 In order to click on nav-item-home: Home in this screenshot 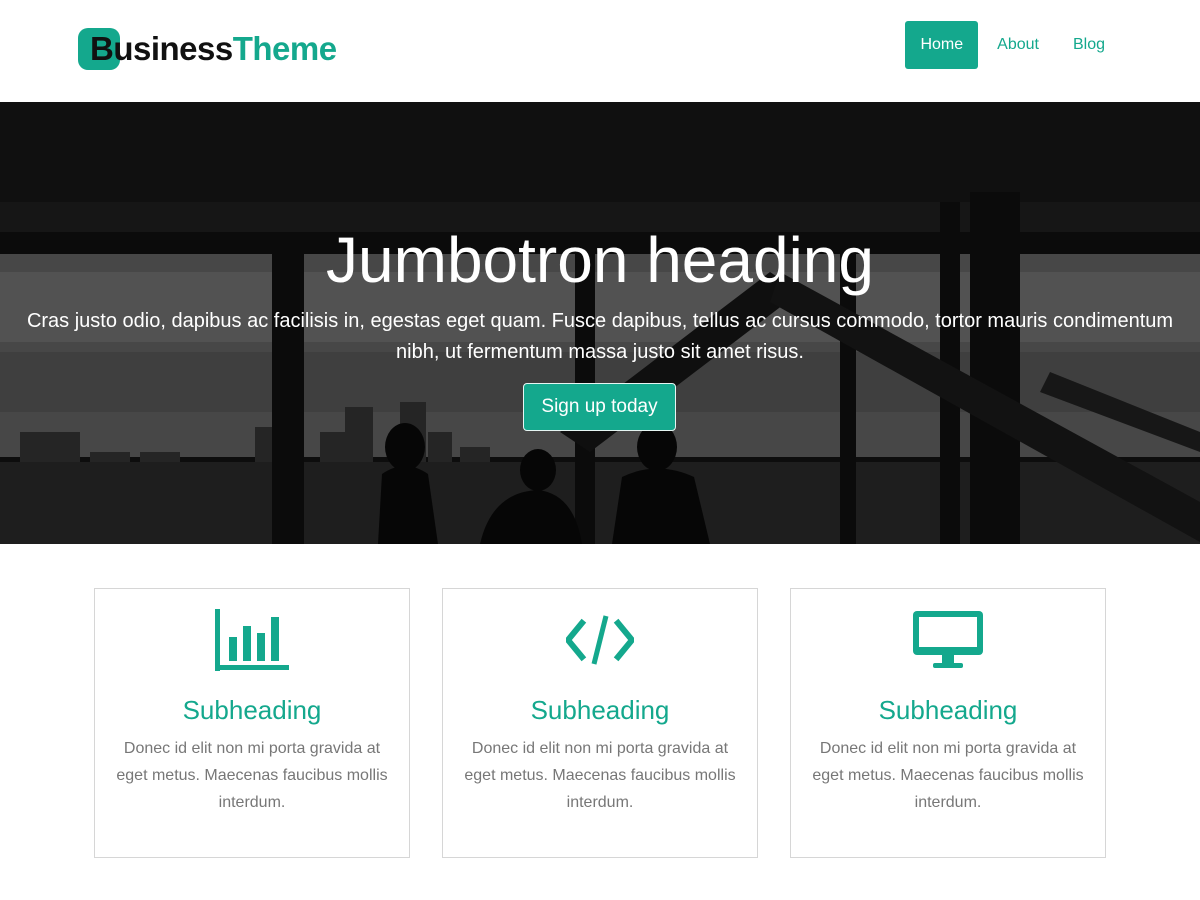, I will do `click(942, 45)`.